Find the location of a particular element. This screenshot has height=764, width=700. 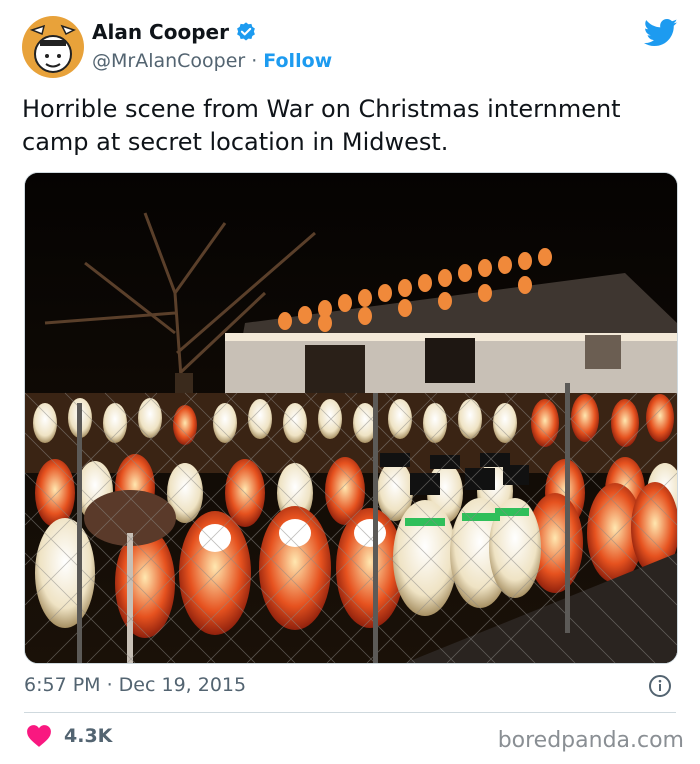

like-count: 4.3K is located at coordinates (88, 736).